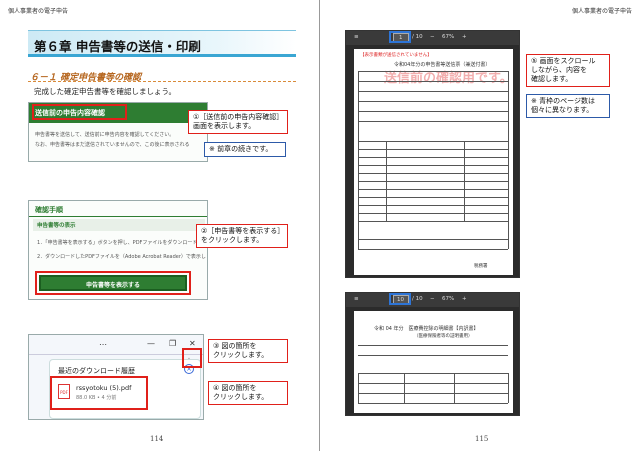  Describe the element at coordinates (192, 343) in the screenshot. I see `close-icon: ✕` at that location.